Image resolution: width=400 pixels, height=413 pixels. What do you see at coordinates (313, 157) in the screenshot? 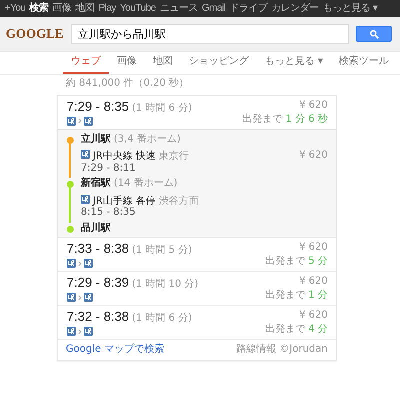
I see `leg-fare: ¥ 620` at bounding box center [313, 157].